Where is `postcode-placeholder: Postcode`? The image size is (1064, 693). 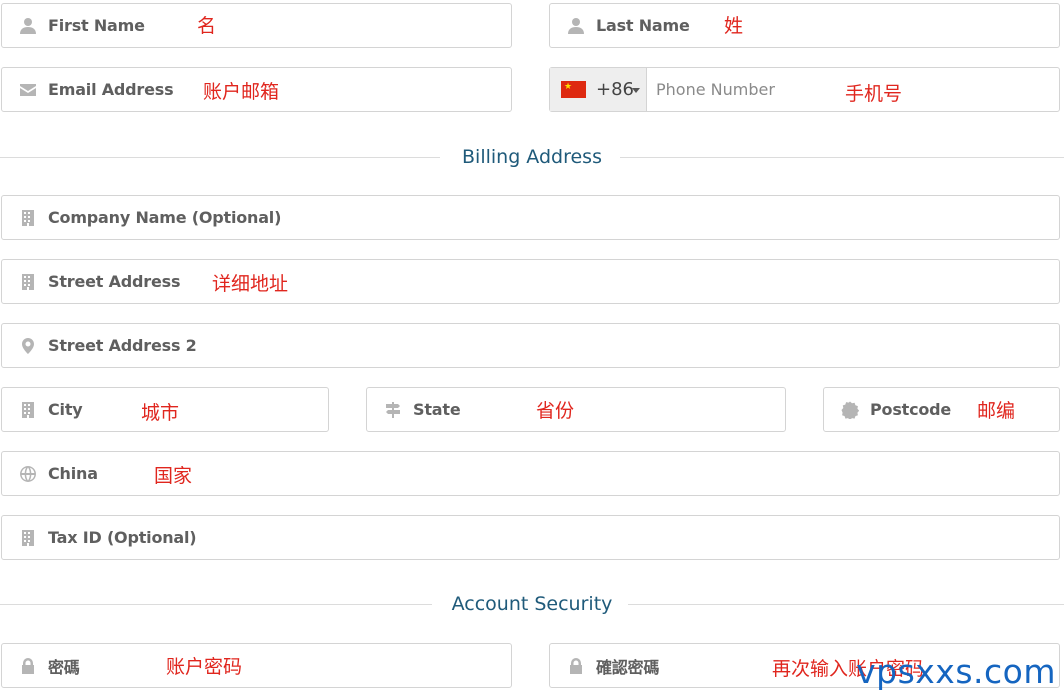
postcode-placeholder: Postcode is located at coordinates (911, 409).